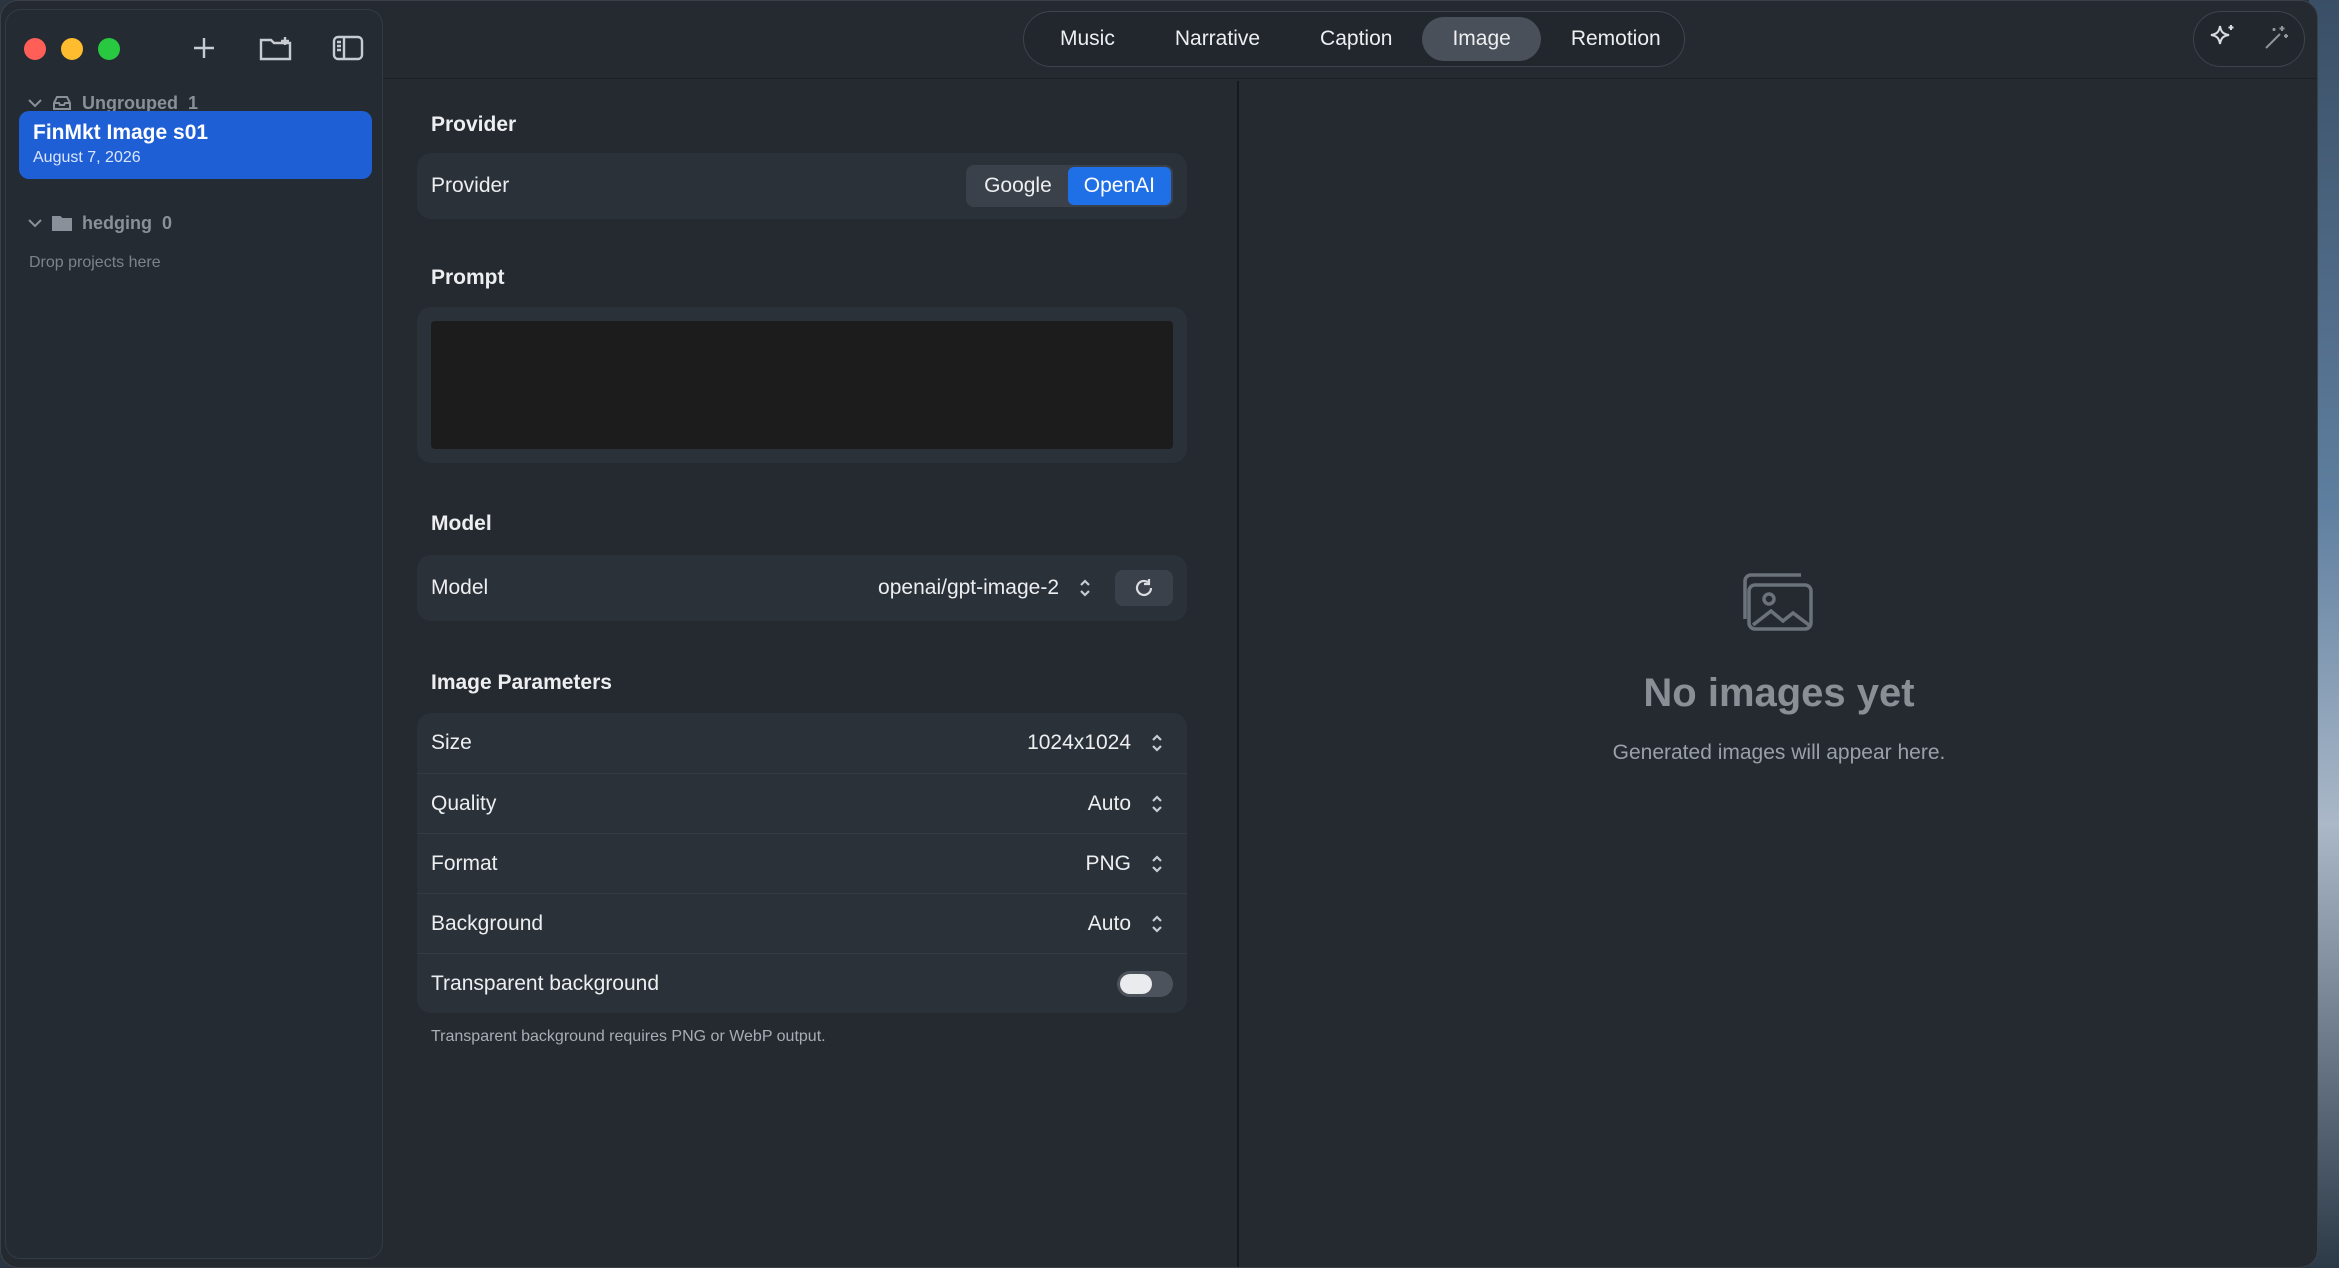  I want to click on group-hedging: hedging 0, so click(100, 223).